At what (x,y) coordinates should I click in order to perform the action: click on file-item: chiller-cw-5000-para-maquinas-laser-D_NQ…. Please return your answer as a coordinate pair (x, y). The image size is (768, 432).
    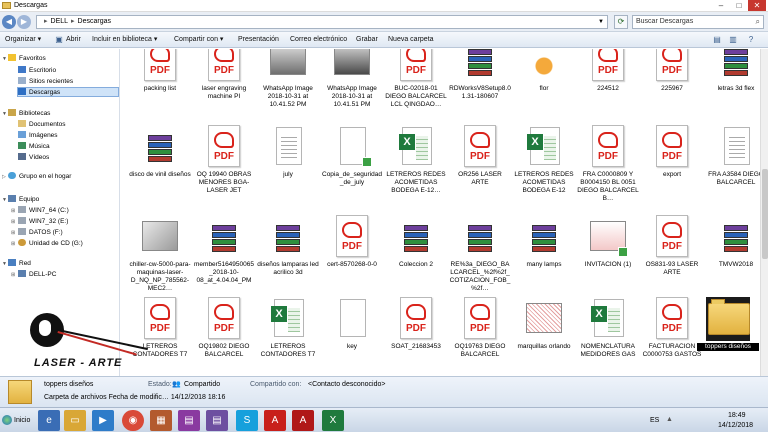
    Looking at the image, I should click on (160, 254).